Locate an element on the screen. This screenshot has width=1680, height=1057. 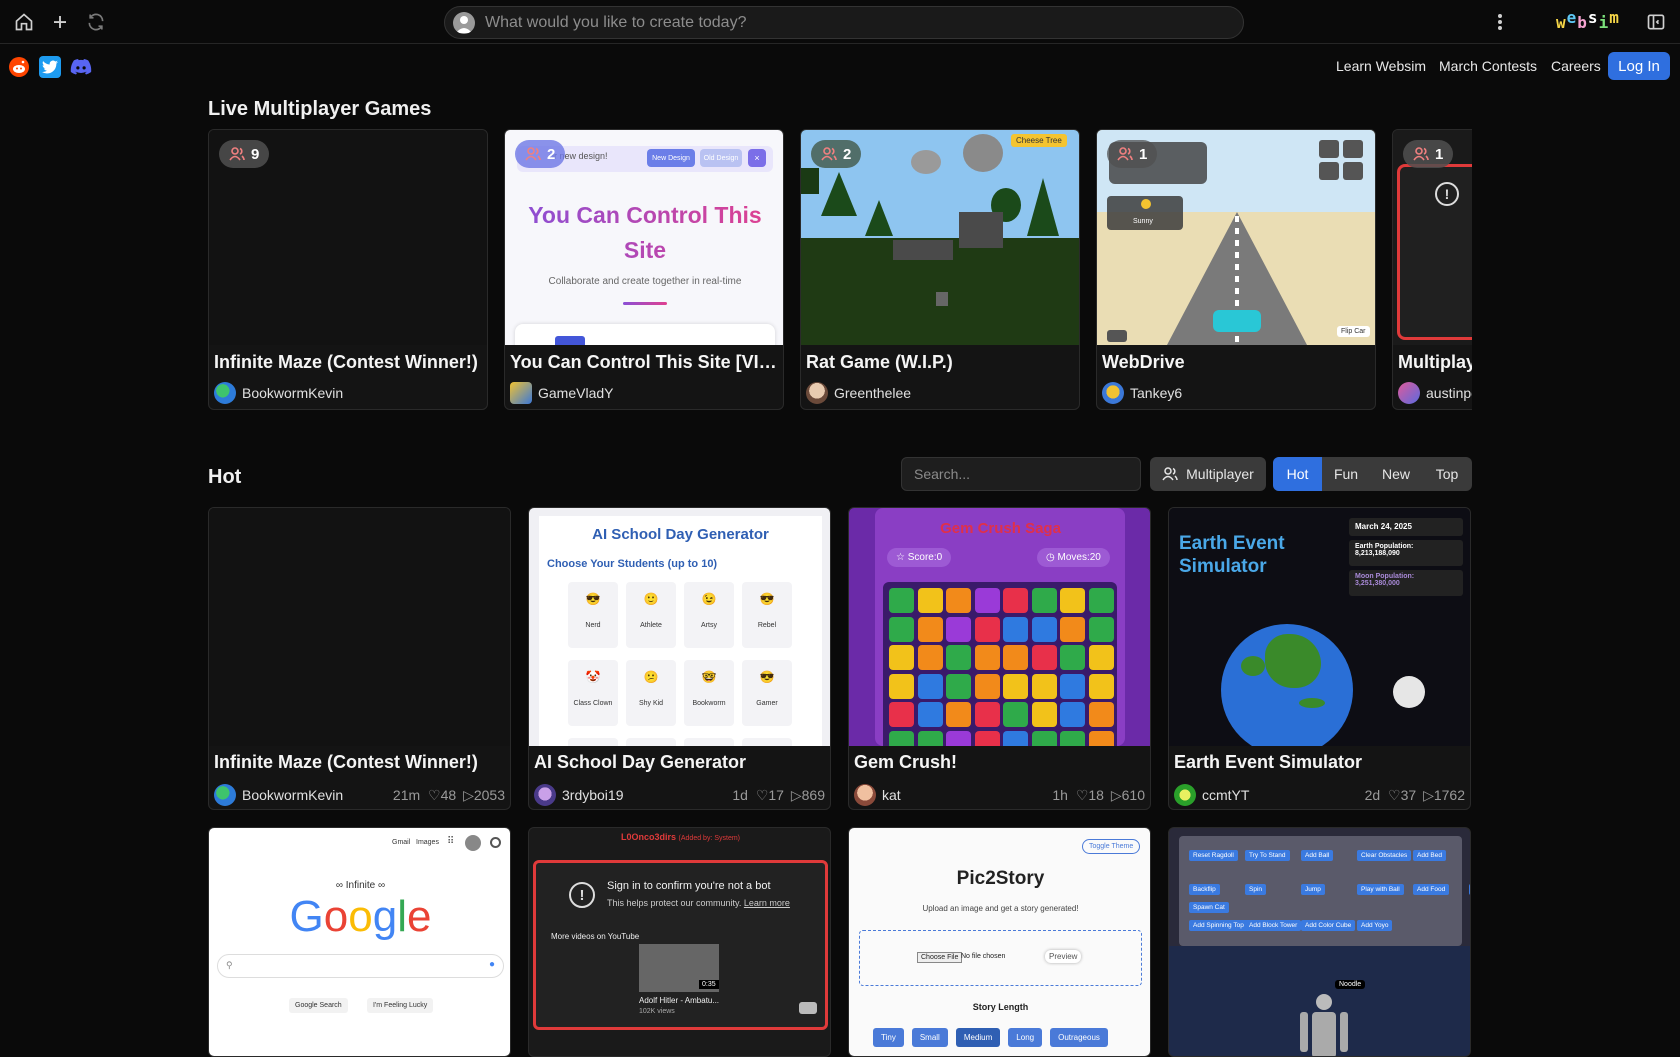
story-length-option: Long is located at coordinates (1025, 1037).